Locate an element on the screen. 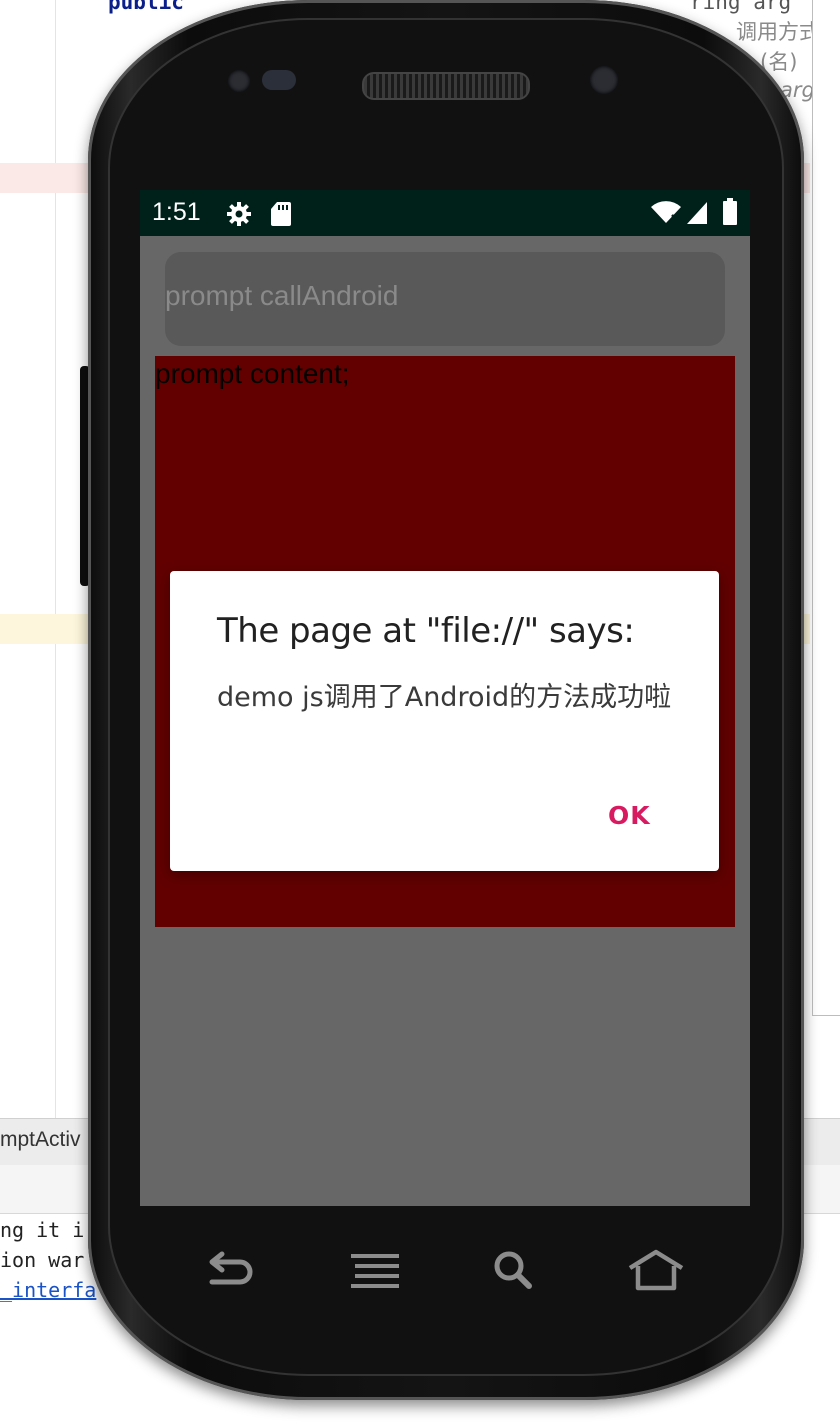  prompt-button-label: prompt callAndroid is located at coordinates (282, 295).